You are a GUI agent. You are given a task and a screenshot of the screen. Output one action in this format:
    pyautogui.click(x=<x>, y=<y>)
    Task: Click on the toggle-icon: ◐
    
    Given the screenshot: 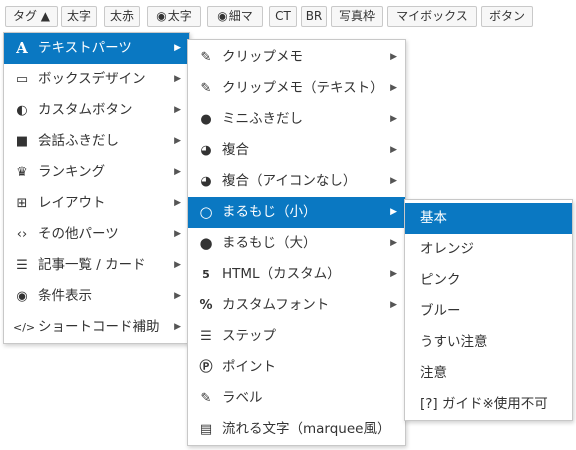 What is the action you would take?
    pyautogui.click(x=22, y=110)
    